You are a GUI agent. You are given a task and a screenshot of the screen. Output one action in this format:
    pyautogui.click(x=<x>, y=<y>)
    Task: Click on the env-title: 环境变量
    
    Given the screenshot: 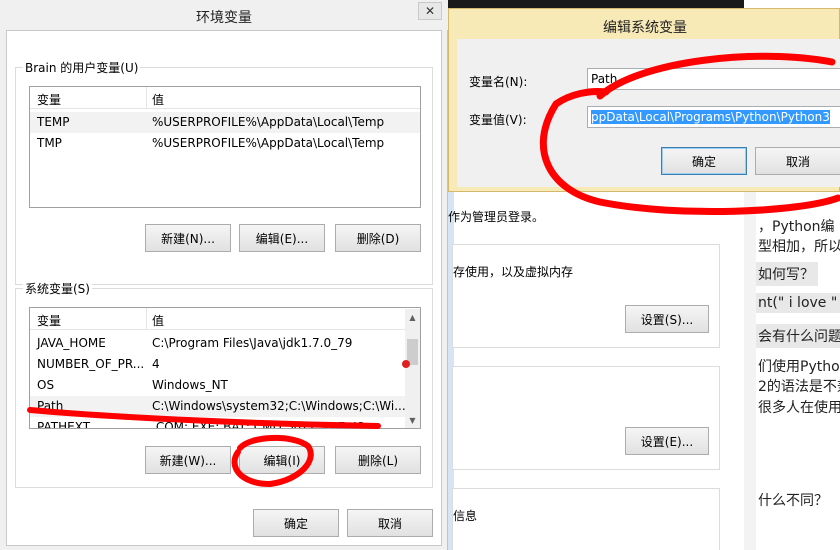 What is the action you would take?
    pyautogui.click(x=224, y=18)
    